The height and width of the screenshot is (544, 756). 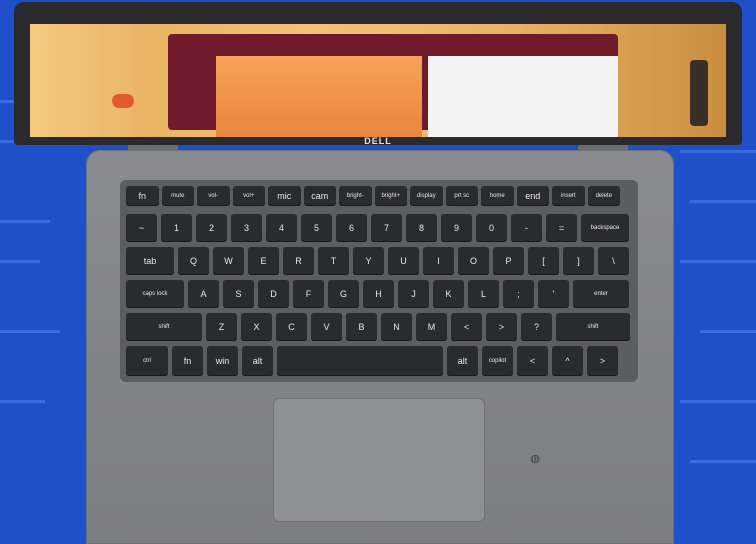 What do you see at coordinates (326, 327) in the screenshot?
I see `key-shift_row-4: V` at bounding box center [326, 327].